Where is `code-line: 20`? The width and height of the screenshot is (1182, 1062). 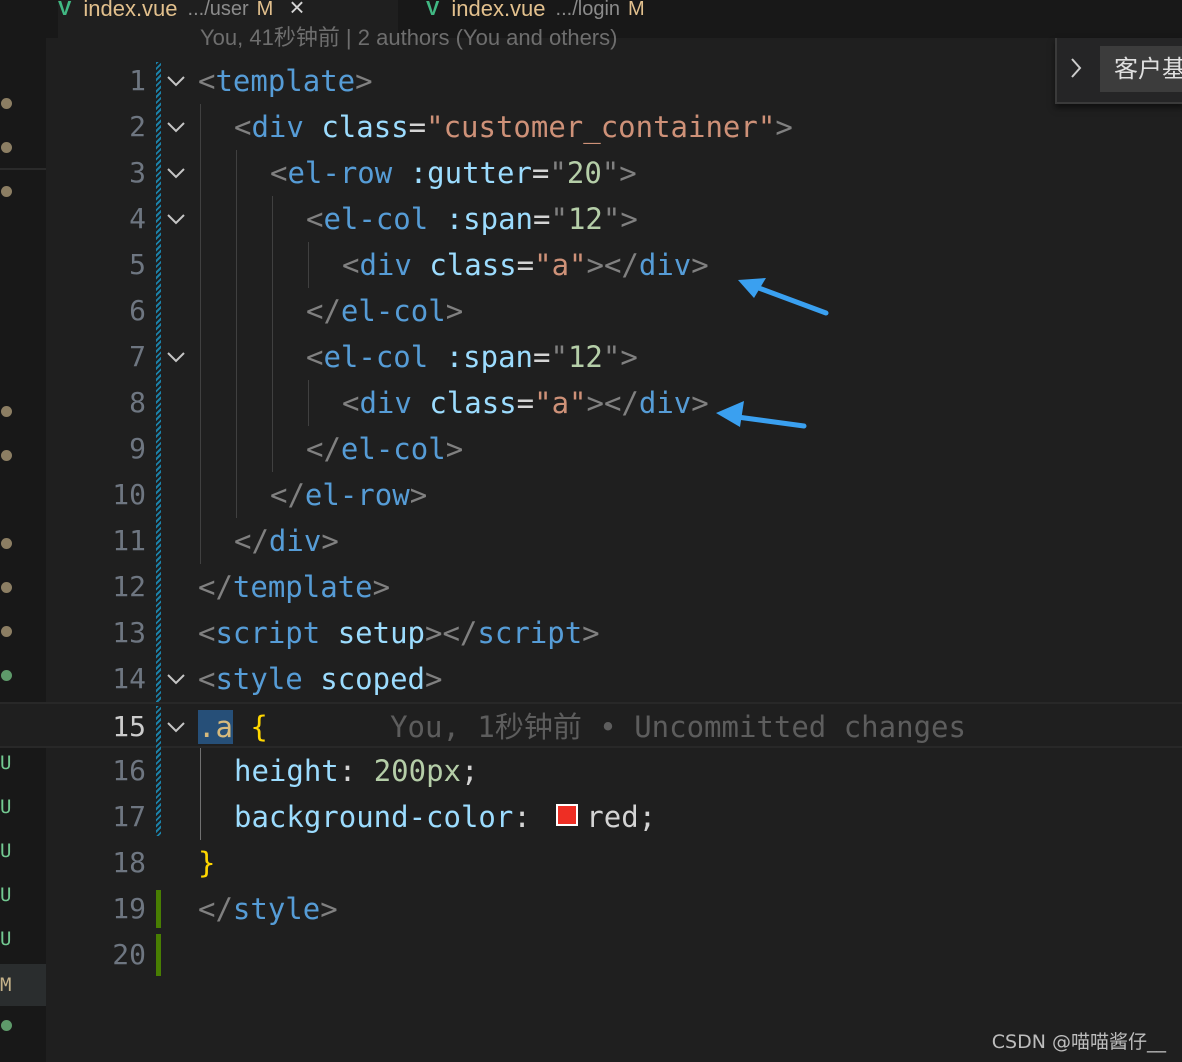 code-line: 20 is located at coordinates (591, 955).